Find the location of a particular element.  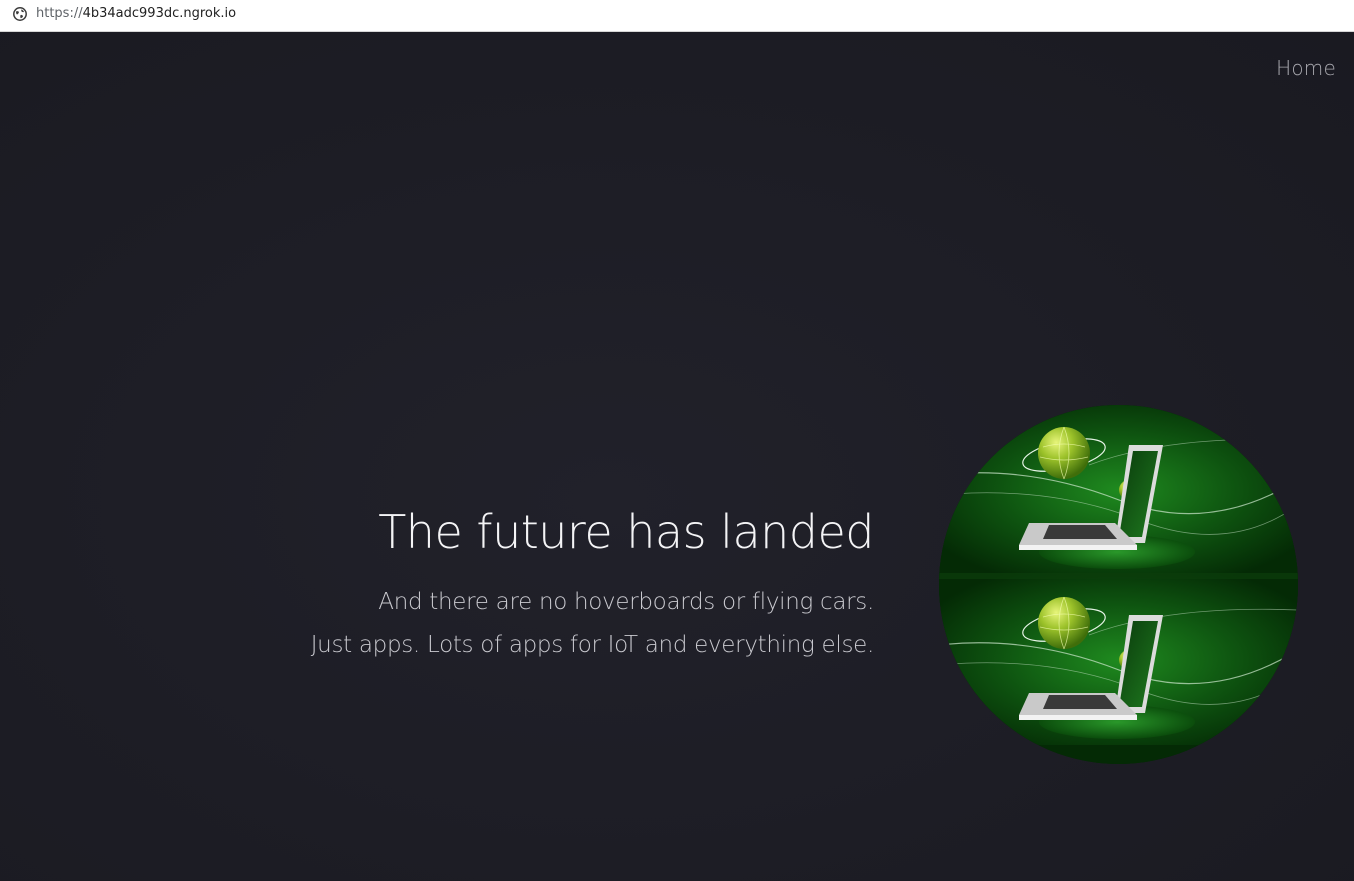

url-text: https://4b34adc993dc.ngrok.io is located at coordinates (136, 14).